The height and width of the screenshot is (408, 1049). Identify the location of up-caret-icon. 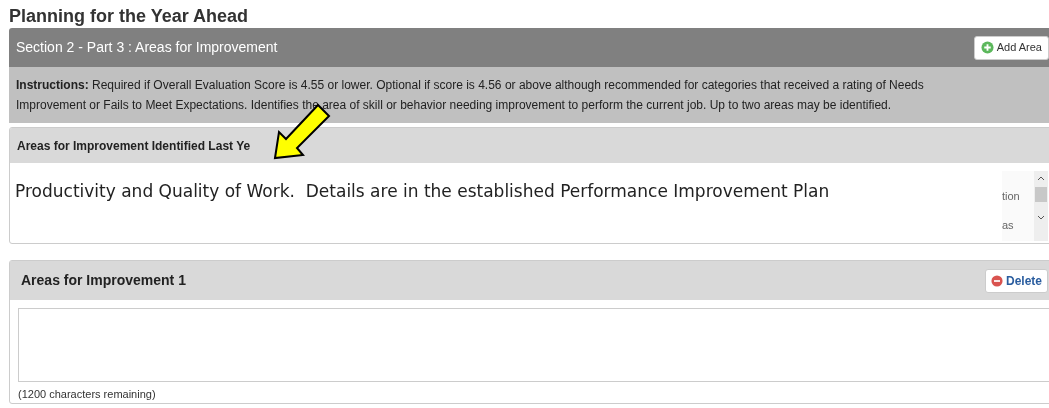
(1041, 178).